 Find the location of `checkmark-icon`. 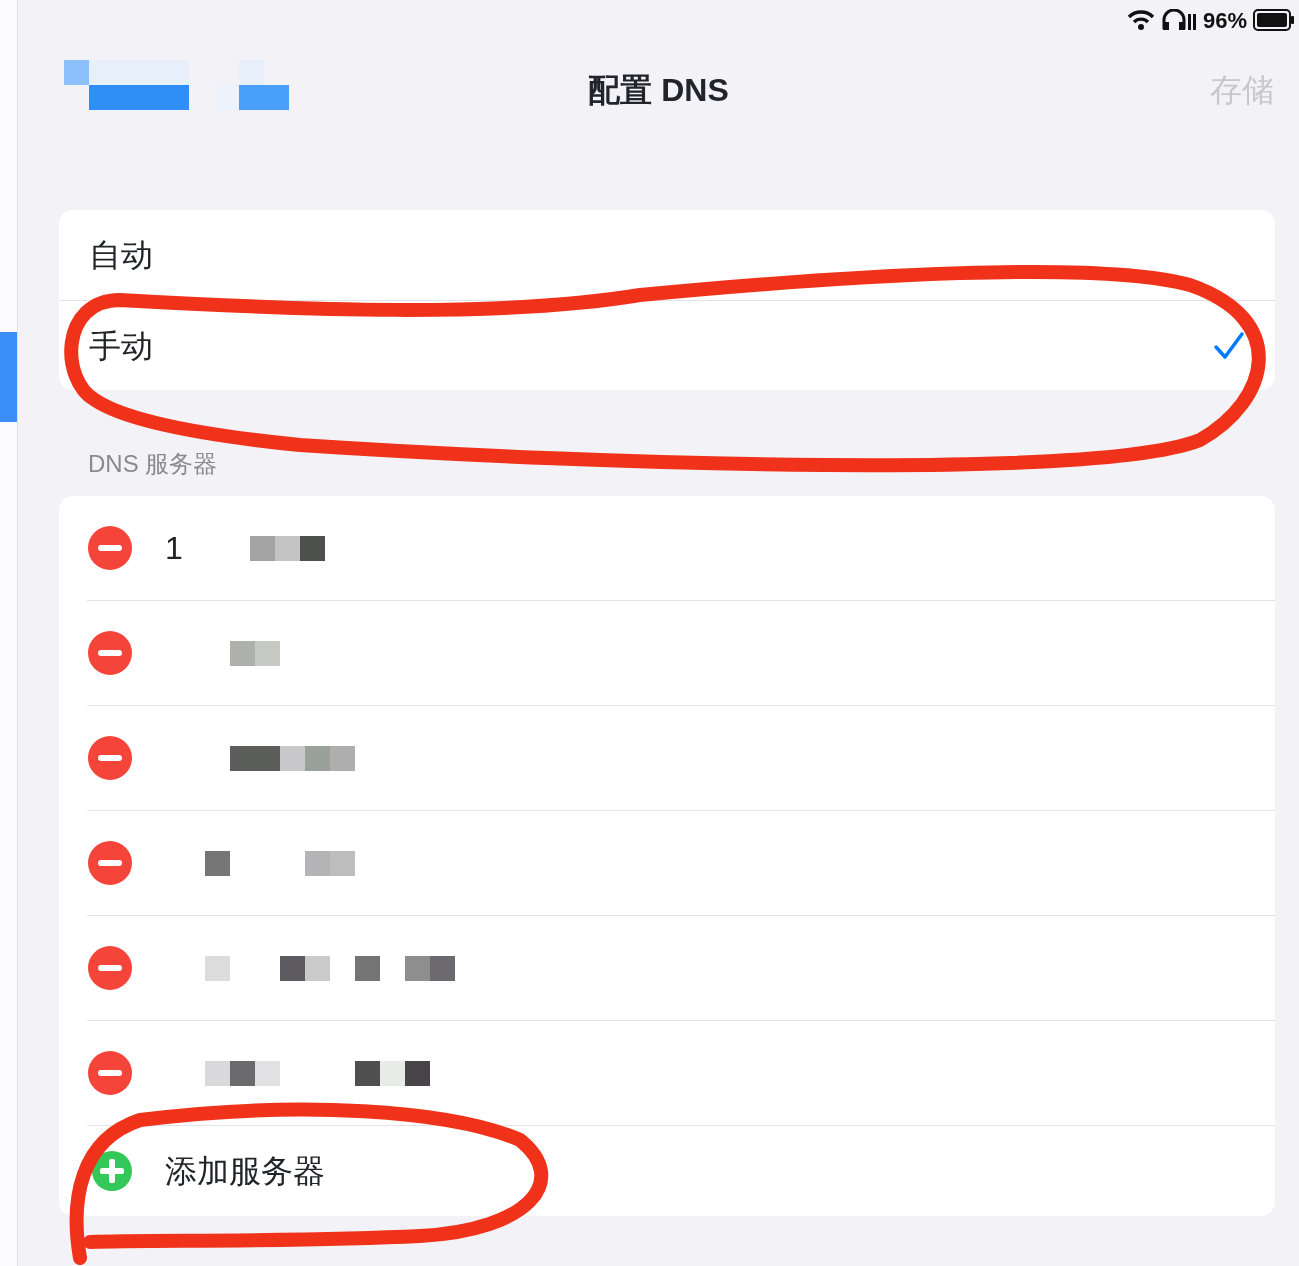

checkmark-icon is located at coordinates (1229, 345).